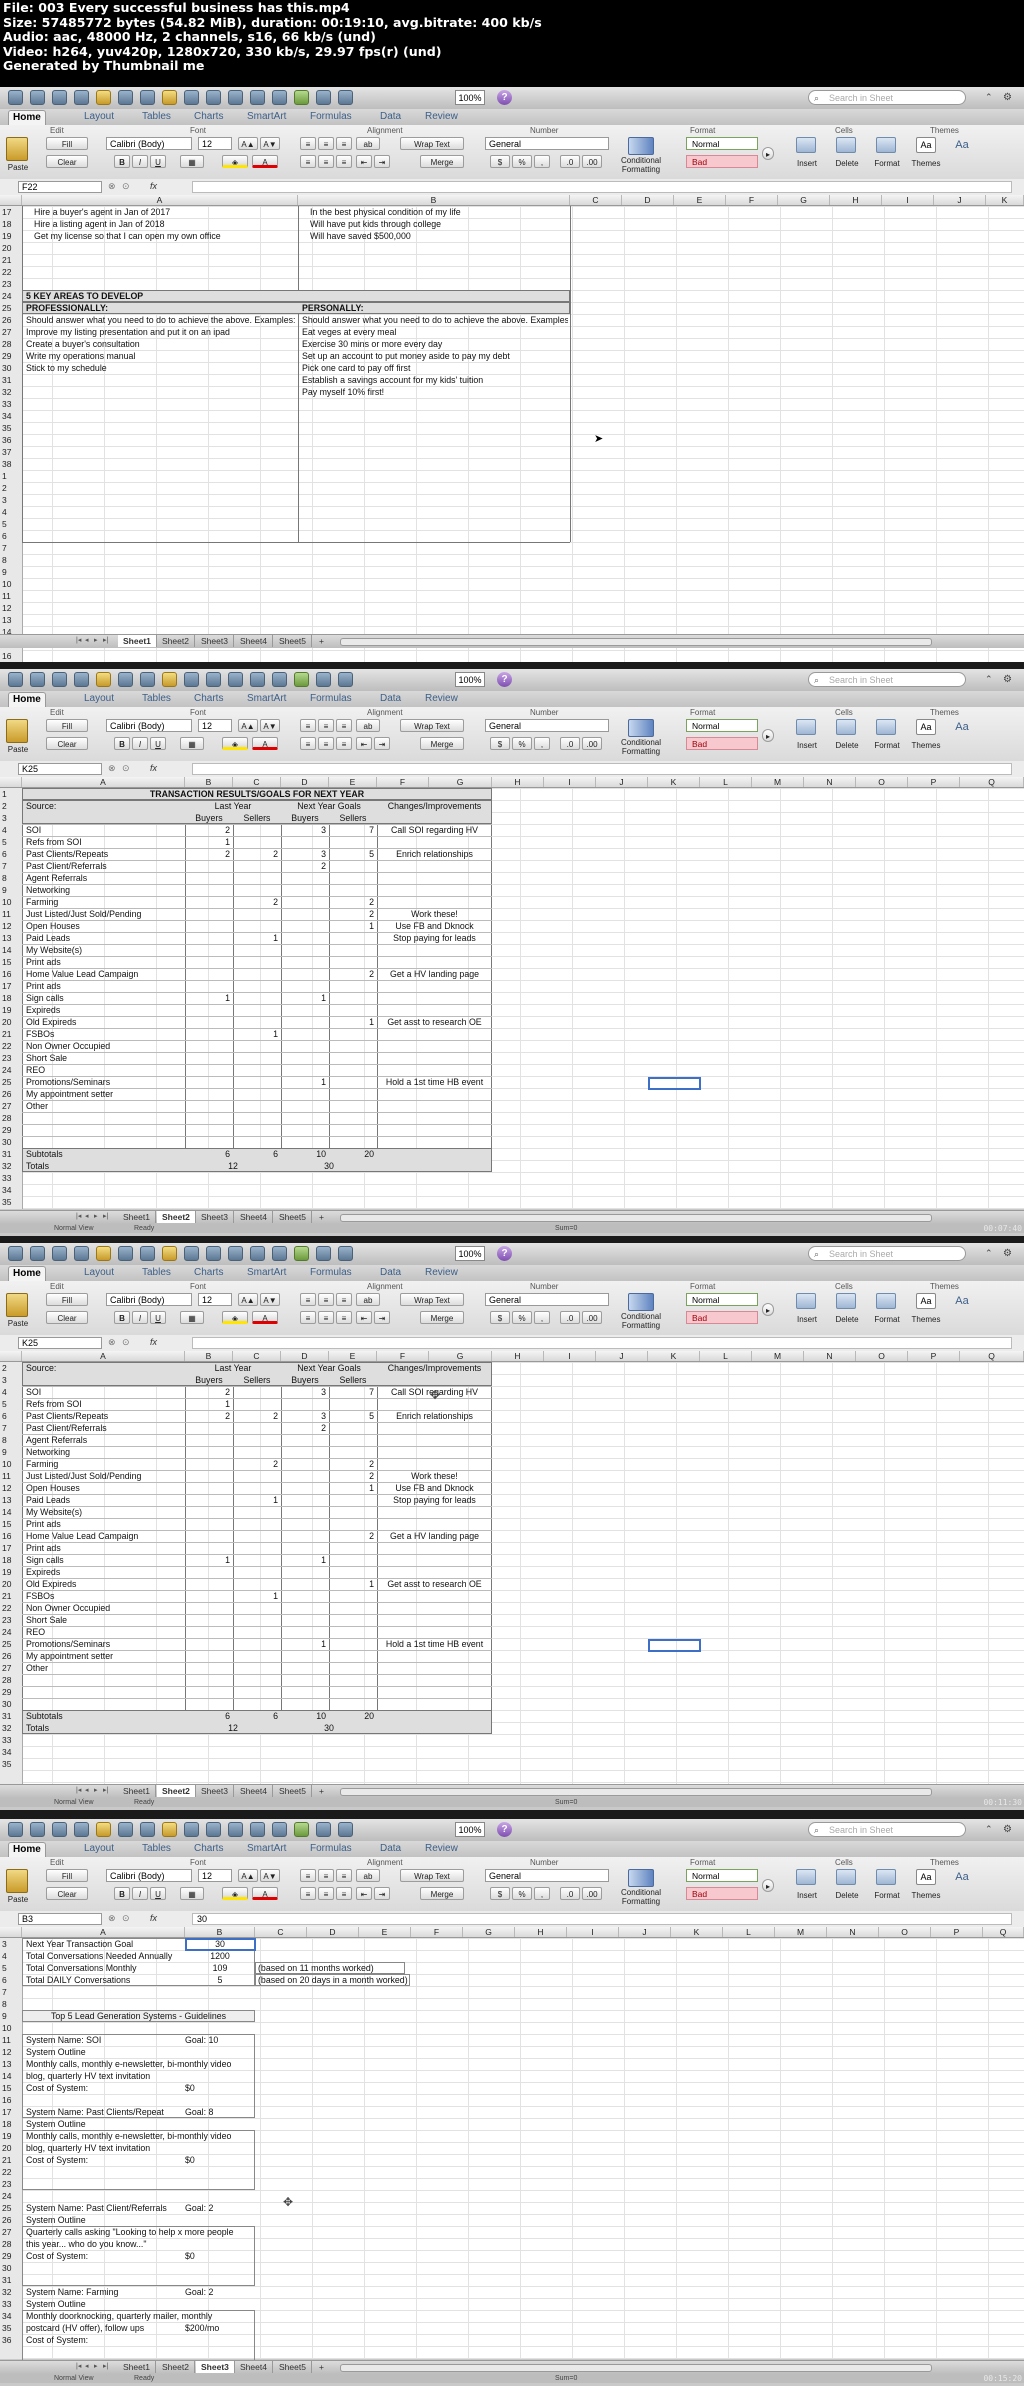  Describe the element at coordinates (11, 440) in the screenshot. I see `row-header: 36` at that location.